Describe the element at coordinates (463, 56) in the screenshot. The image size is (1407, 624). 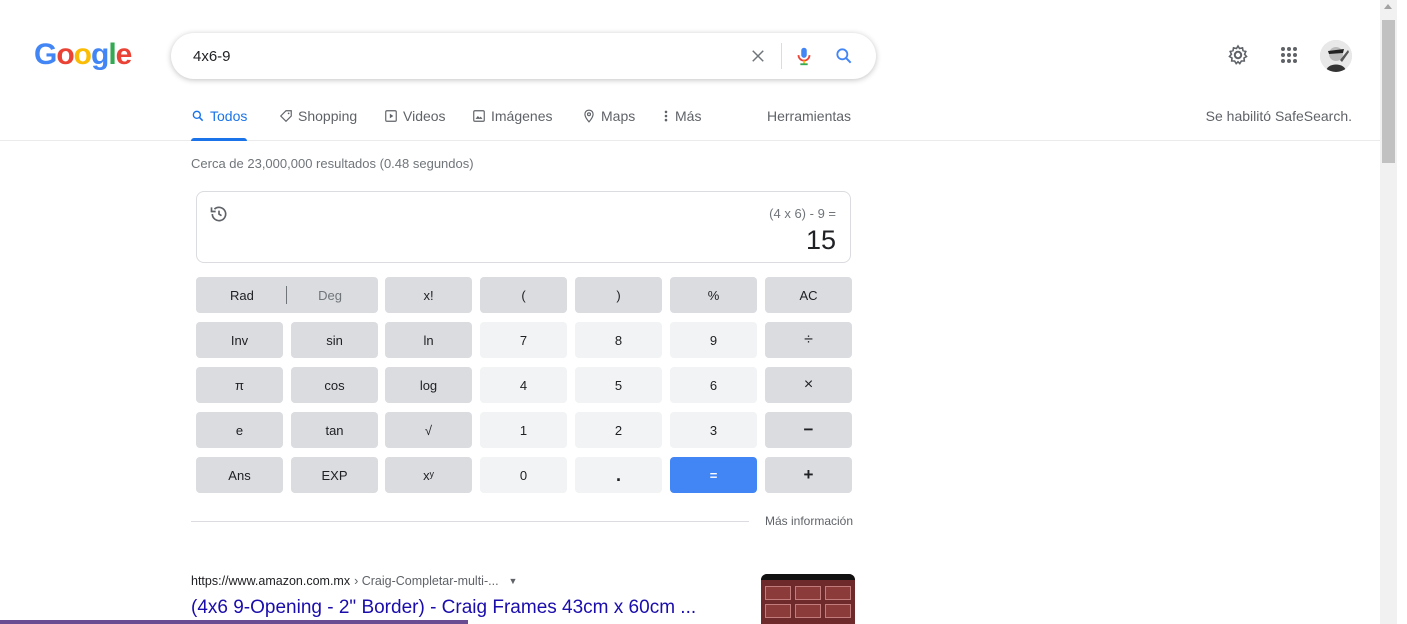
I see `search-input` at that location.